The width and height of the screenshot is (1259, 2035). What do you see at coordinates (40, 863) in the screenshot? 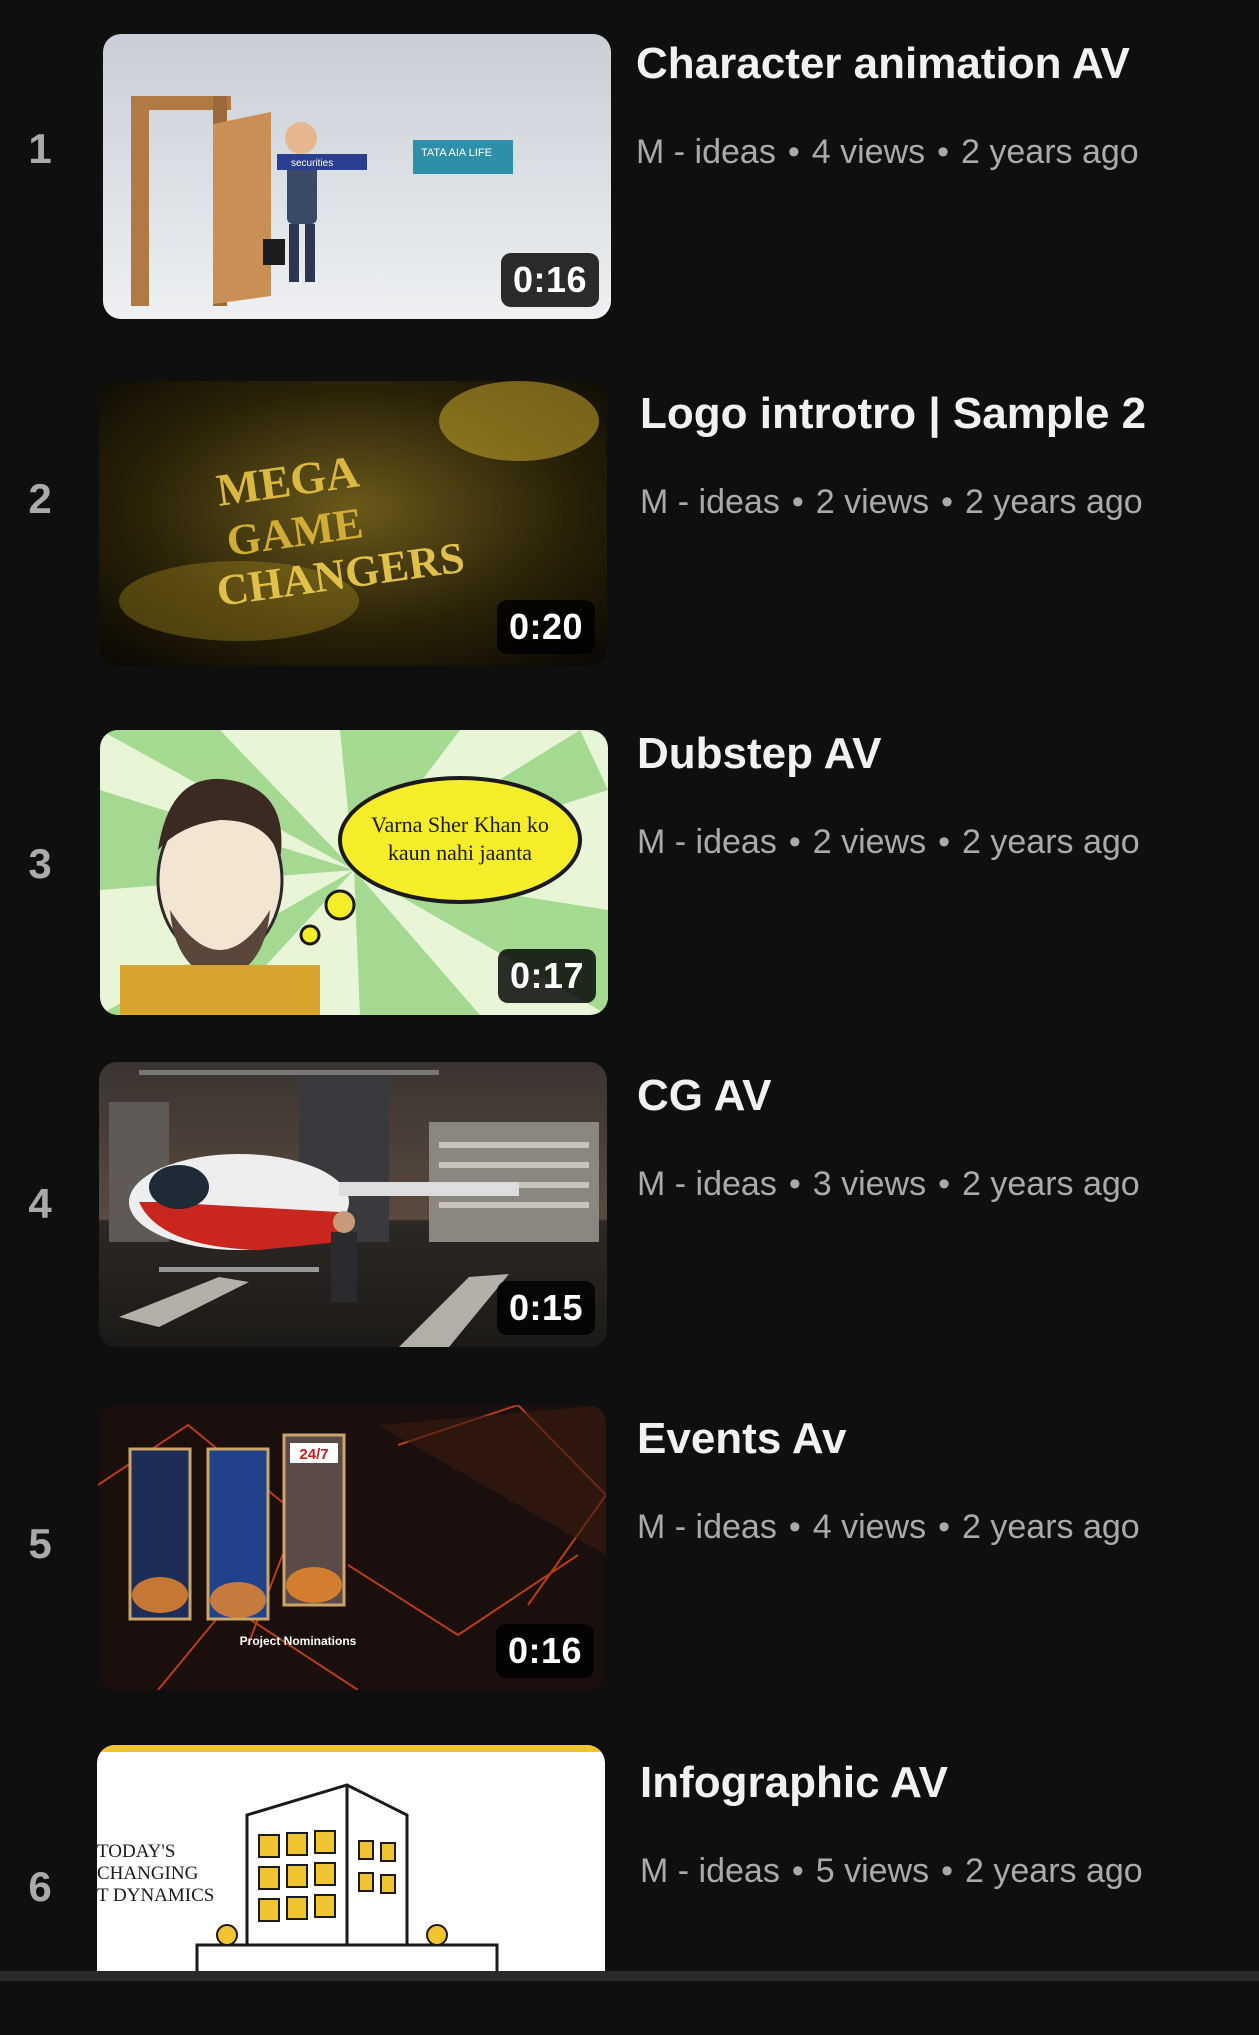
I see `item-index: 3` at bounding box center [40, 863].